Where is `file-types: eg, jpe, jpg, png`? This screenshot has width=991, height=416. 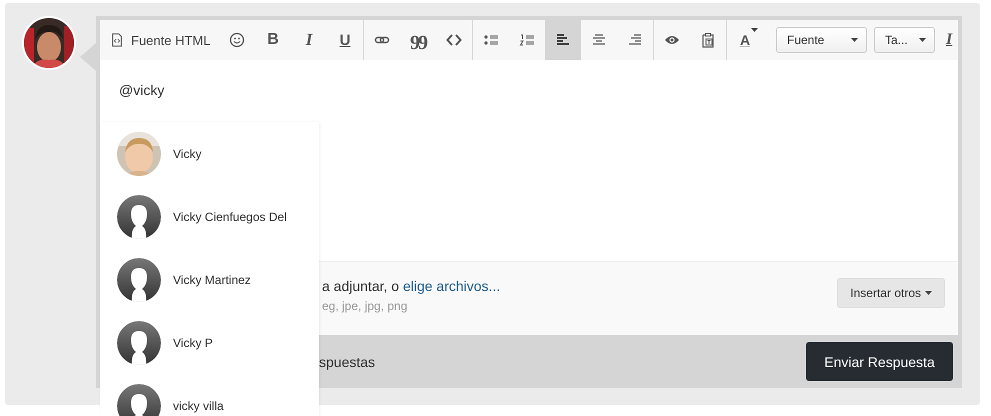
file-types: eg, jpe, jpg, png is located at coordinates (365, 306).